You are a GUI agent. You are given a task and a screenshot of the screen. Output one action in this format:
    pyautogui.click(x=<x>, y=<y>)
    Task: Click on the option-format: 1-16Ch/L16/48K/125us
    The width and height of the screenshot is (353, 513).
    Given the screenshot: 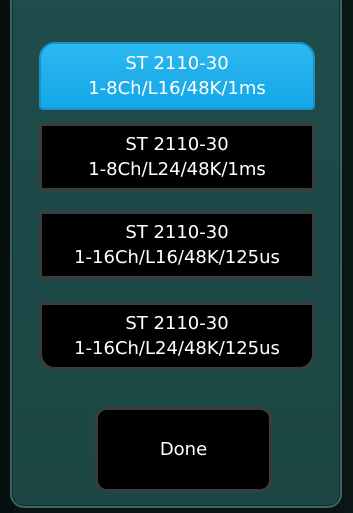 What is the action you would take?
    pyautogui.click(x=177, y=257)
    